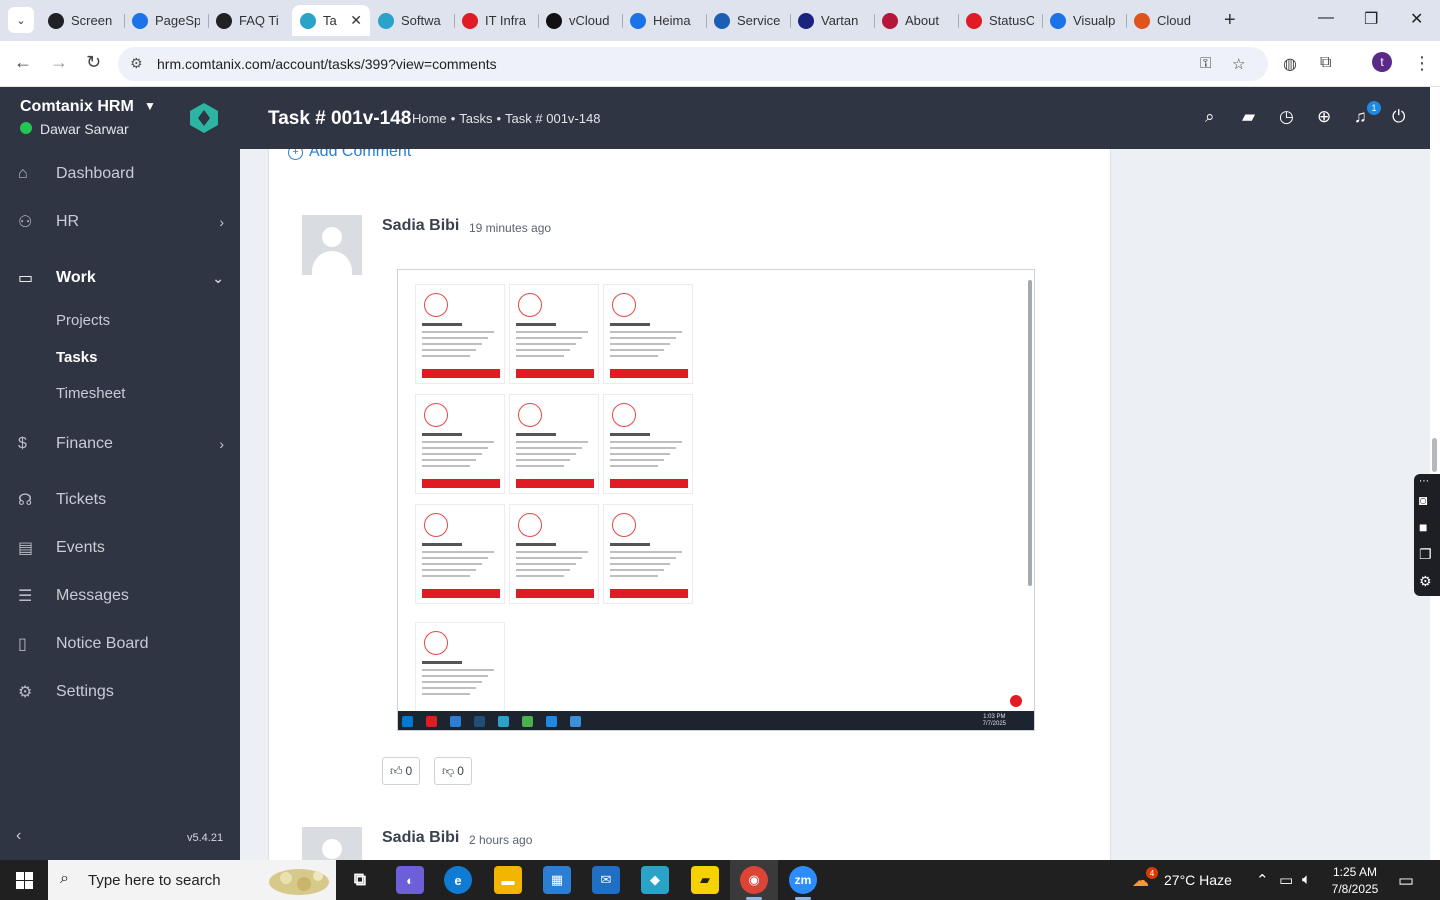 The height and width of the screenshot is (900, 1440). What do you see at coordinates (1416, 19) in the screenshot?
I see `close-window-button: ✕` at bounding box center [1416, 19].